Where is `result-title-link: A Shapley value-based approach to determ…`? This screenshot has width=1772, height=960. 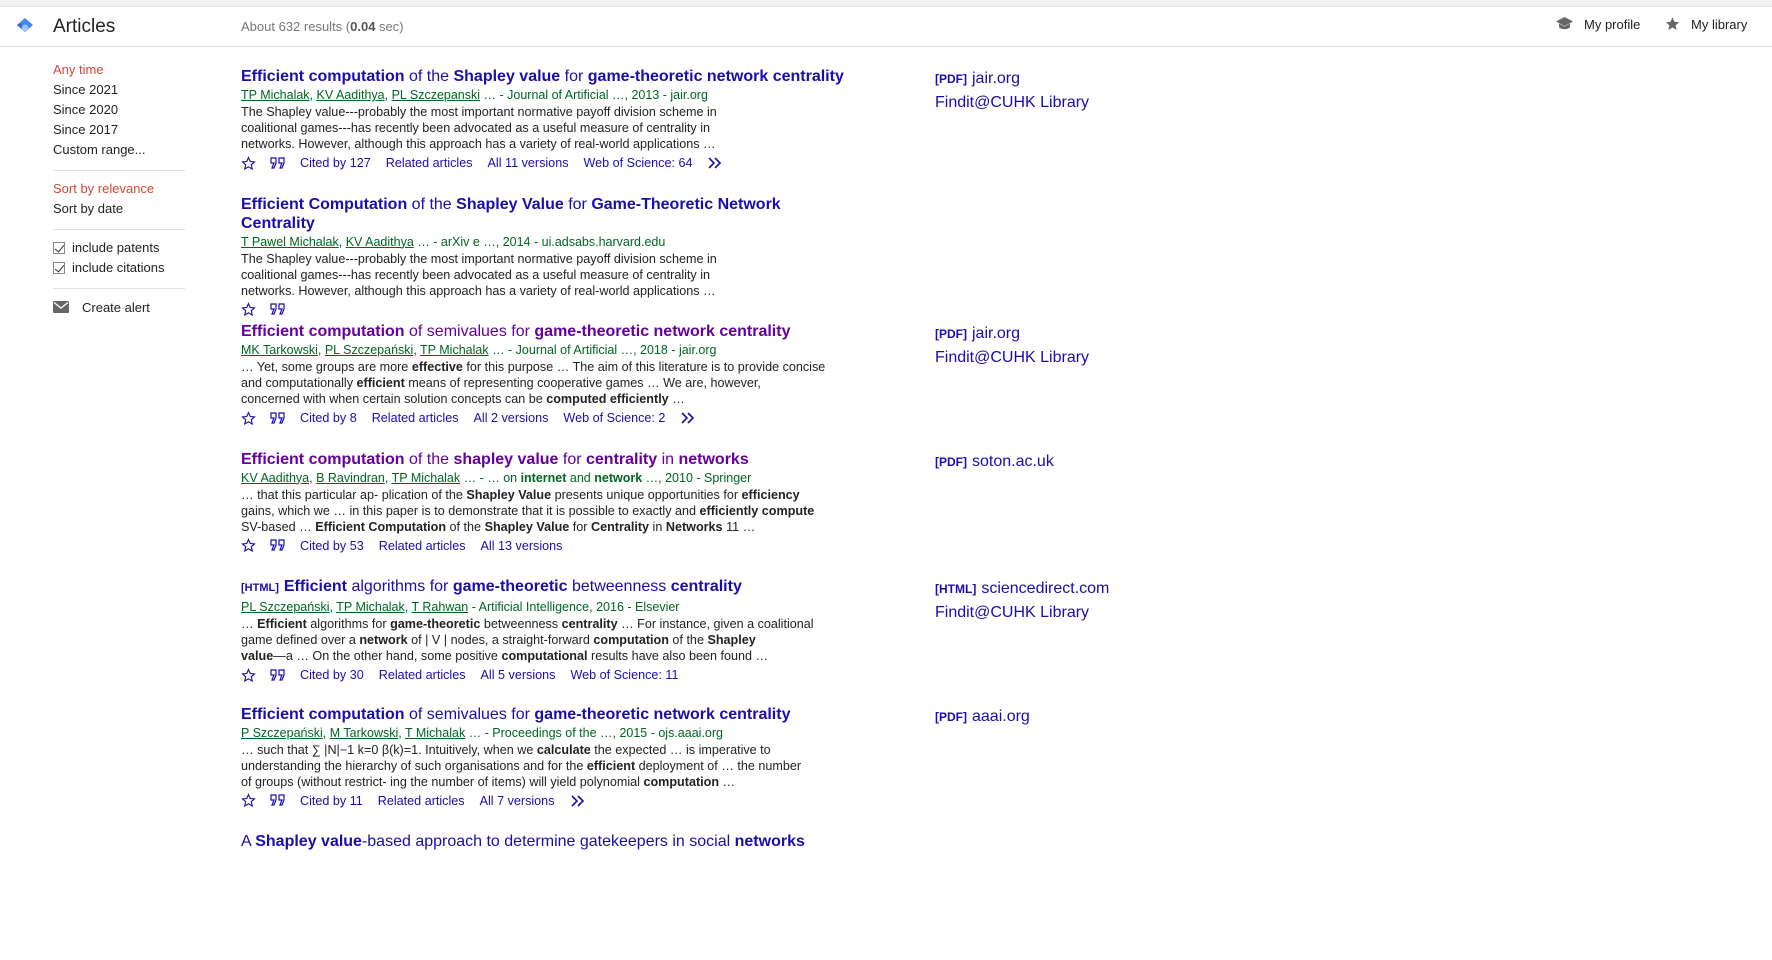 result-title-link: A Shapley value-based approach to determ… is located at coordinates (543, 841).